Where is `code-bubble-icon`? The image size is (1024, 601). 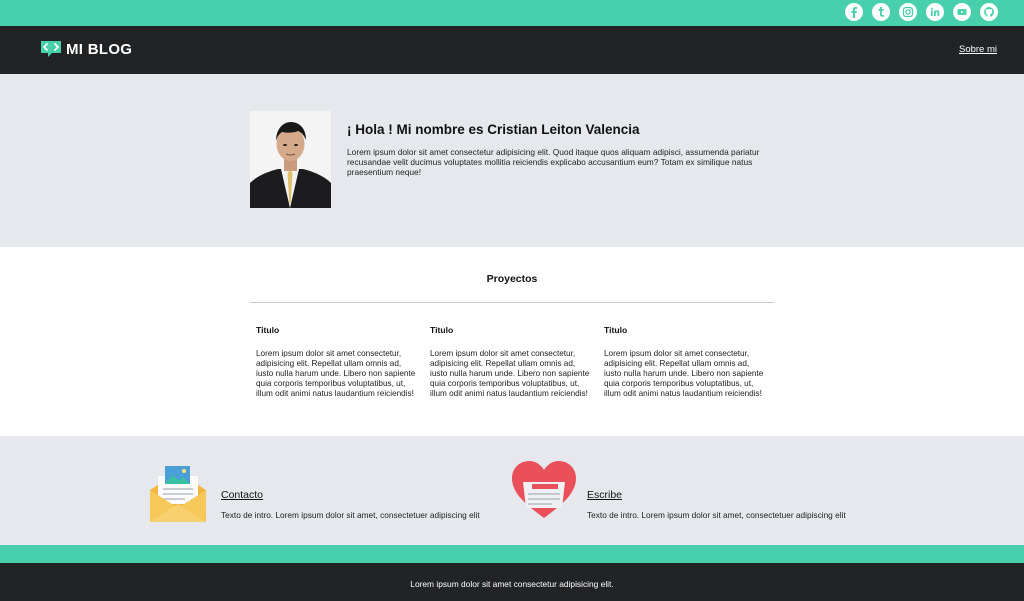
code-bubble-icon is located at coordinates (51, 49).